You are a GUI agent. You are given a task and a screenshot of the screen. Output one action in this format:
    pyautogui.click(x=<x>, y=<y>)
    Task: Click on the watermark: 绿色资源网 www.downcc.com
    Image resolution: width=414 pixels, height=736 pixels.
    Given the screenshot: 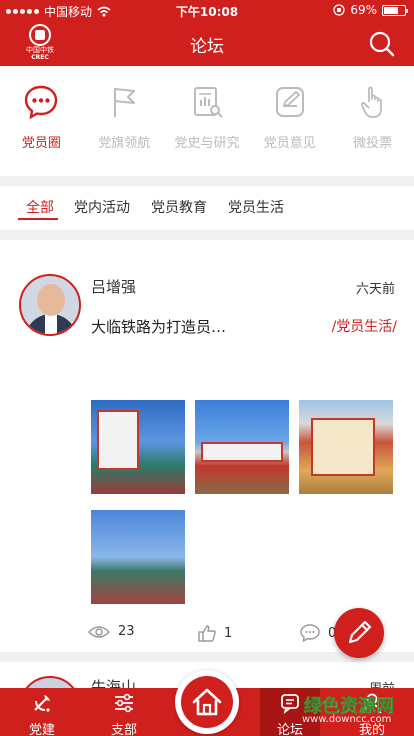 What is the action you would take?
    pyautogui.click(x=353, y=712)
    